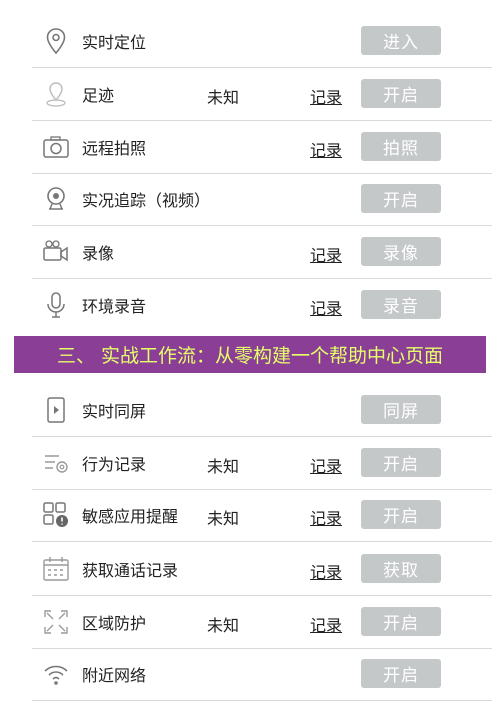 Image resolution: width=500 pixels, height=707 pixels. What do you see at coordinates (262, 199) in the screenshot?
I see `row-live-tracking: 实况追踪（视频） 开启` at bounding box center [262, 199].